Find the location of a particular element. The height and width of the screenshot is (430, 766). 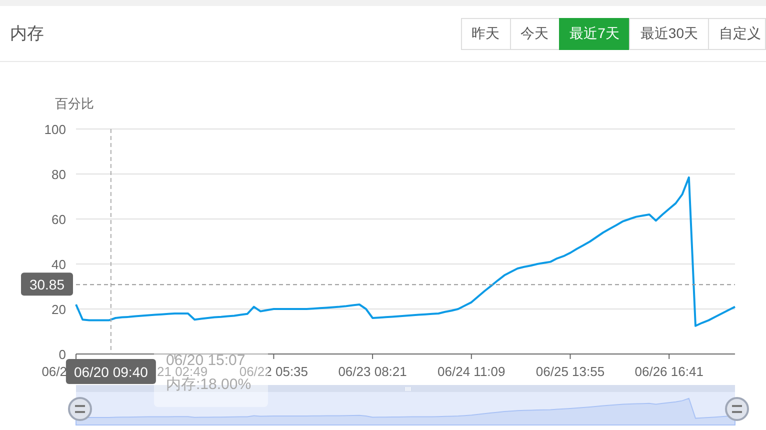

y-axis-label: 20 is located at coordinates (59, 309).